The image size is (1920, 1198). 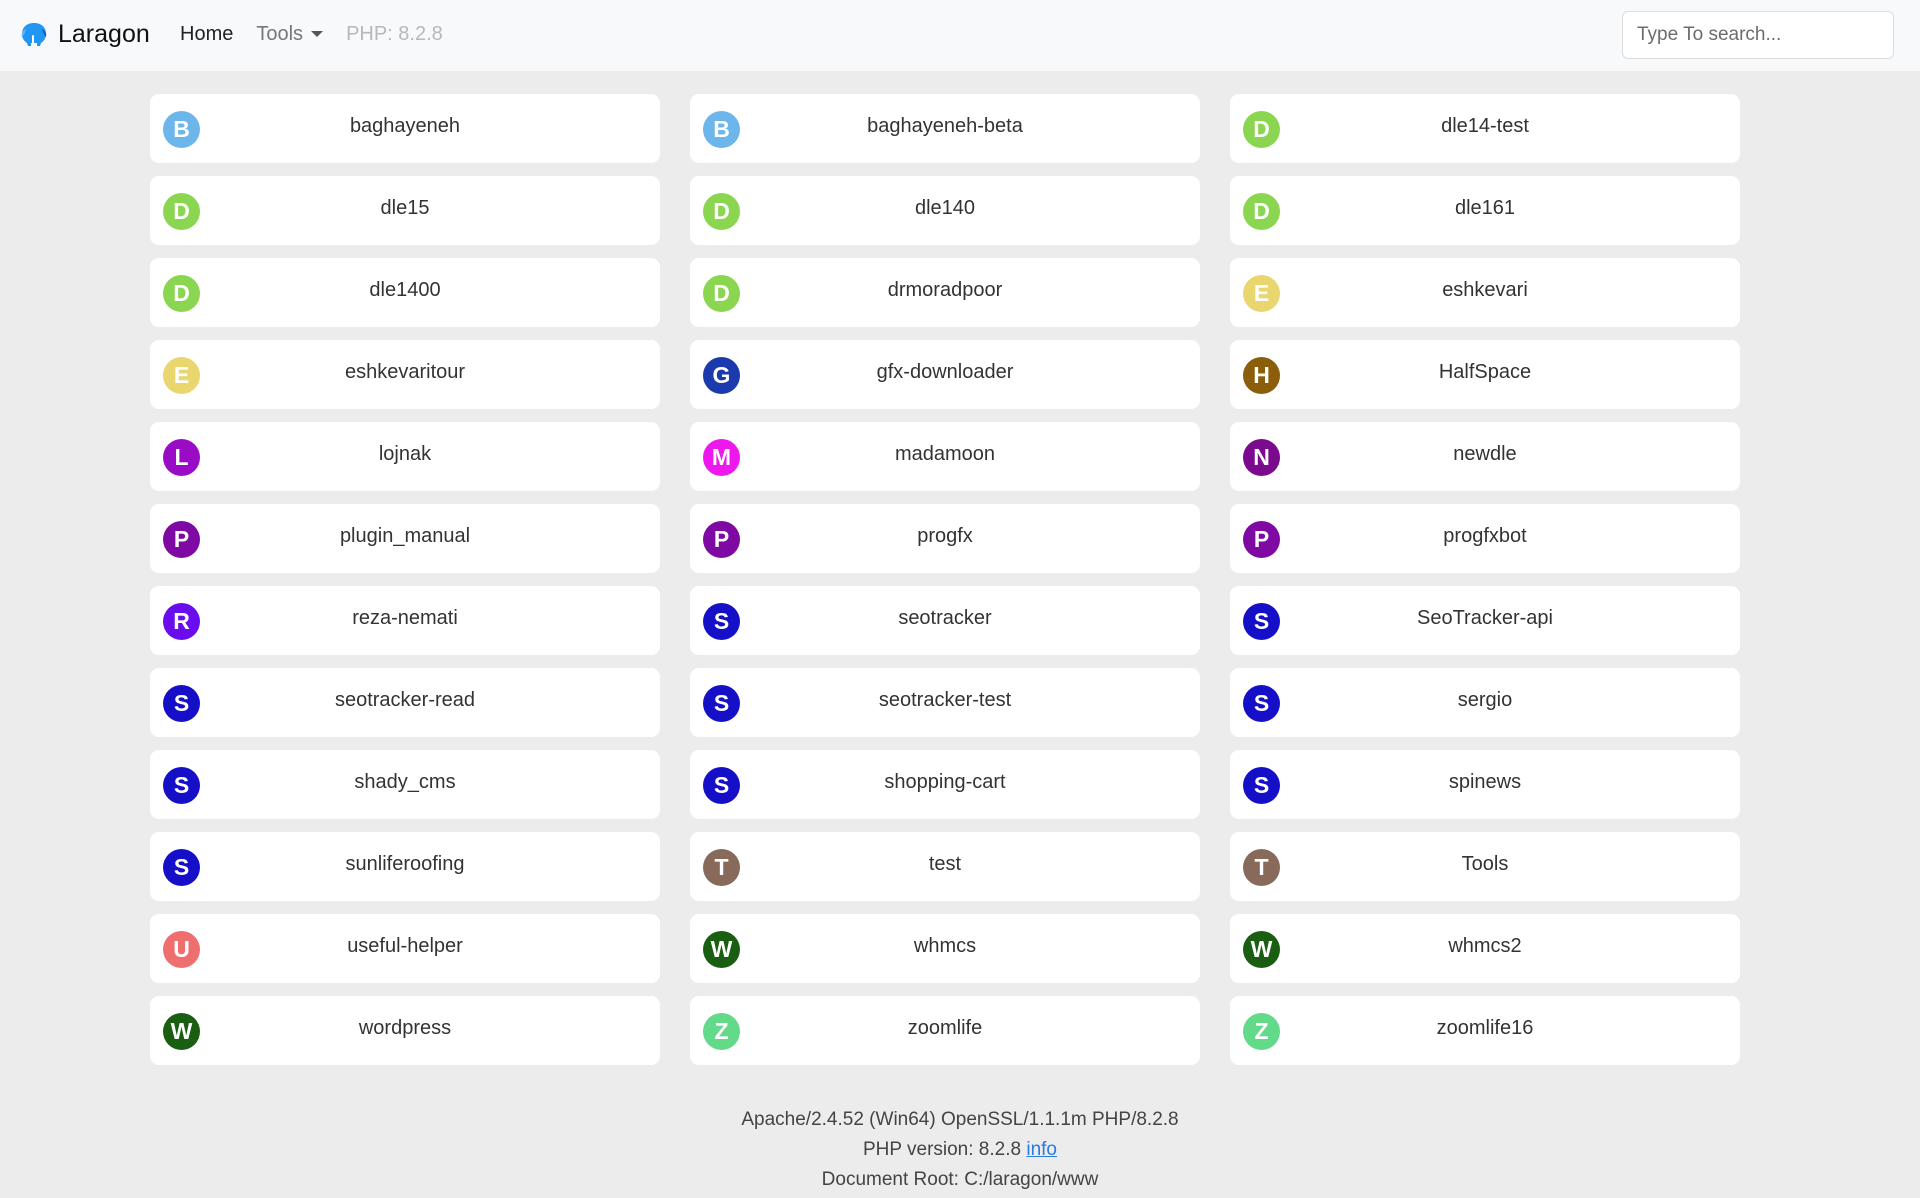 I want to click on project-name: dle15, so click(x=405, y=208).